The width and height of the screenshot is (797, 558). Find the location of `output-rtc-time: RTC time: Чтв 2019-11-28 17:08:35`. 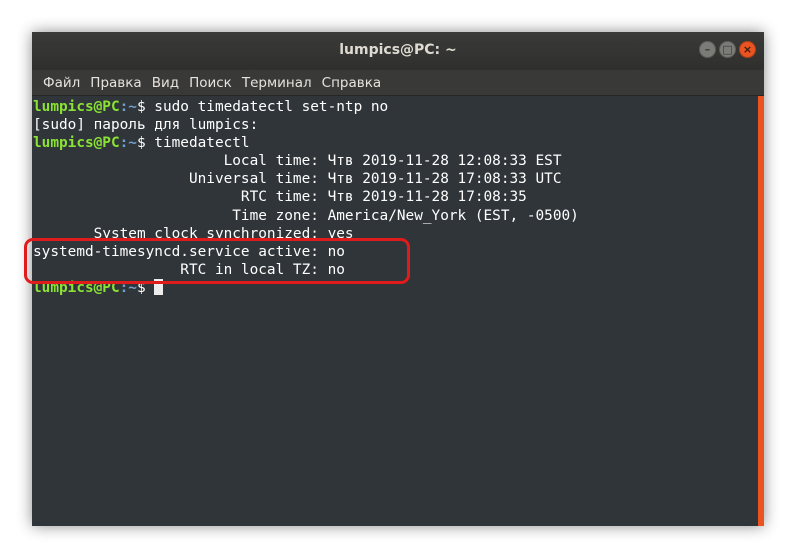

output-rtc-time: RTC time: Чтв 2019-11-28 17:08:35 is located at coordinates (280, 197).